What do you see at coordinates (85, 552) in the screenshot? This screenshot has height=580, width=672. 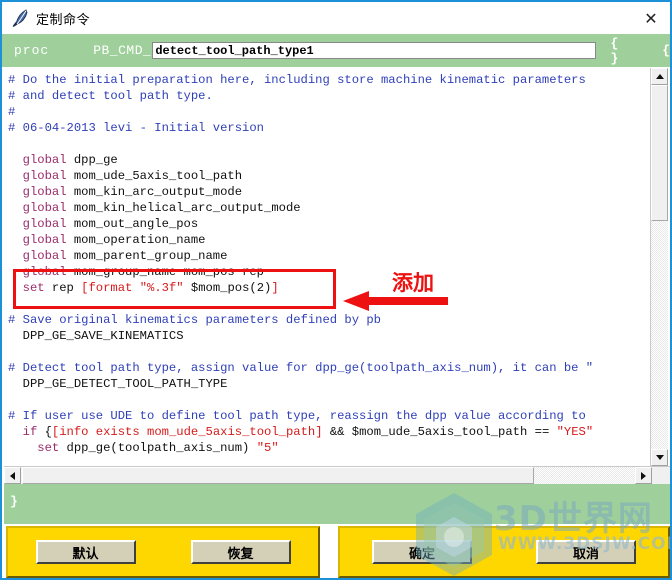 I see `default-button: 默认` at bounding box center [85, 552].